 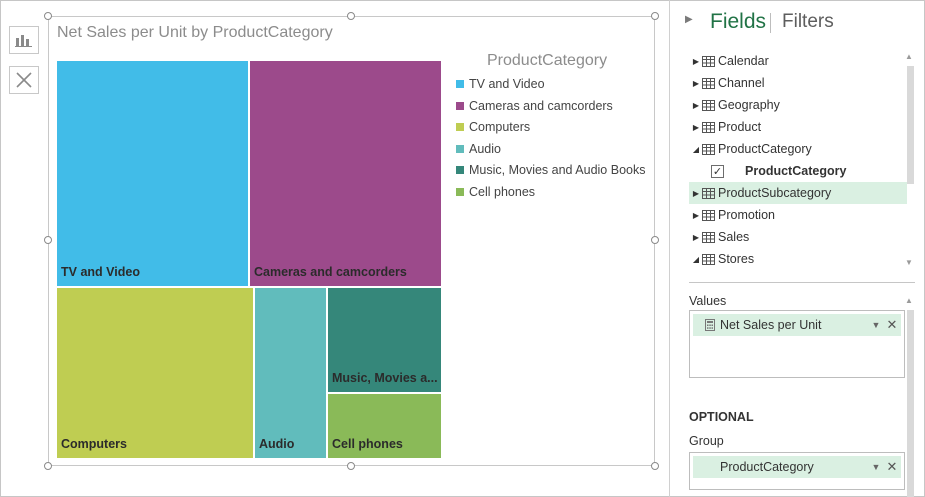 I want to click on treemap-tile: Computers, so click(x=155, y=373).